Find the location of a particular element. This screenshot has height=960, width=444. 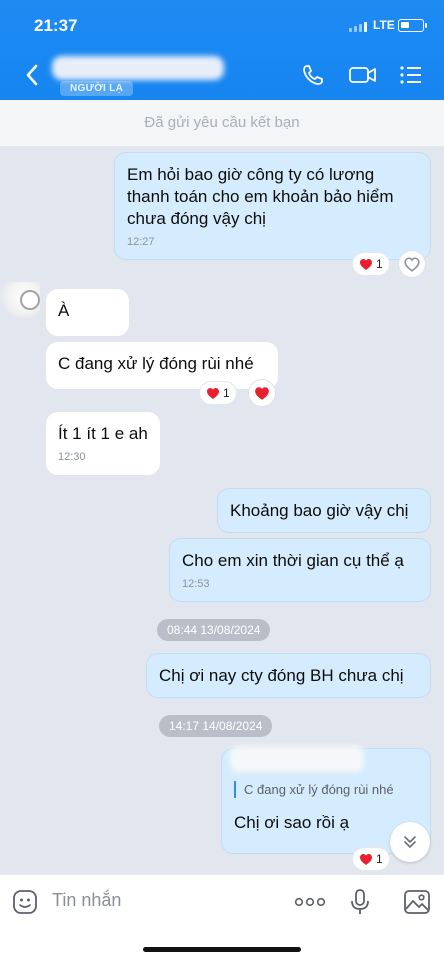

message-text: Chị ơi nay cty đóng BH chưa chị is located at coordinates (281, 675).